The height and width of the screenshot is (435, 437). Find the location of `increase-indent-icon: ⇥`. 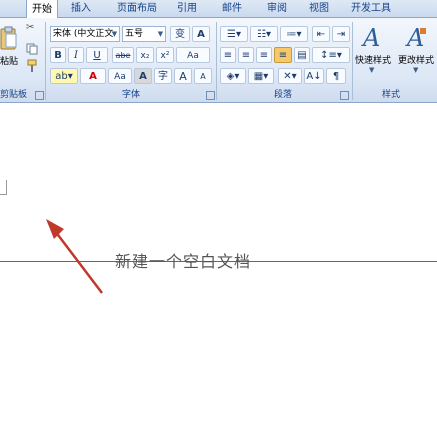

increase-indent-icon: ⇥ is located at coordinates (341, 34).